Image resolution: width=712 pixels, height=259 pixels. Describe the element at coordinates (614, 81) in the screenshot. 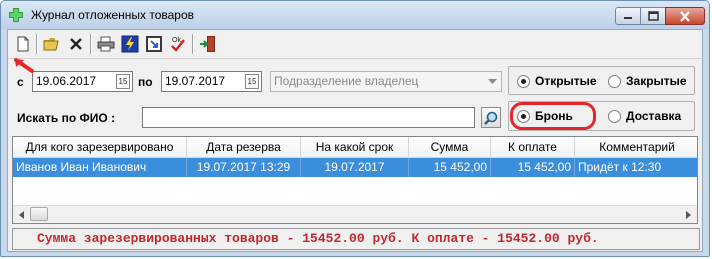

I see `closed-radio` at that location.